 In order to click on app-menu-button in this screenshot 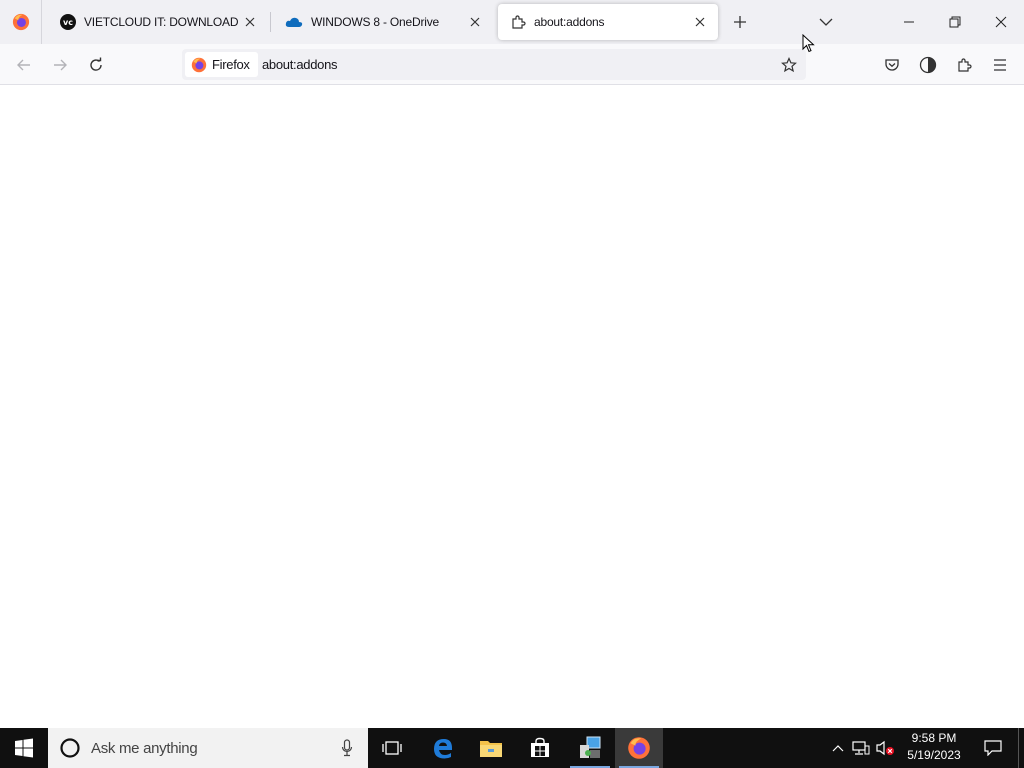, I will do `click(1000, 65)`.